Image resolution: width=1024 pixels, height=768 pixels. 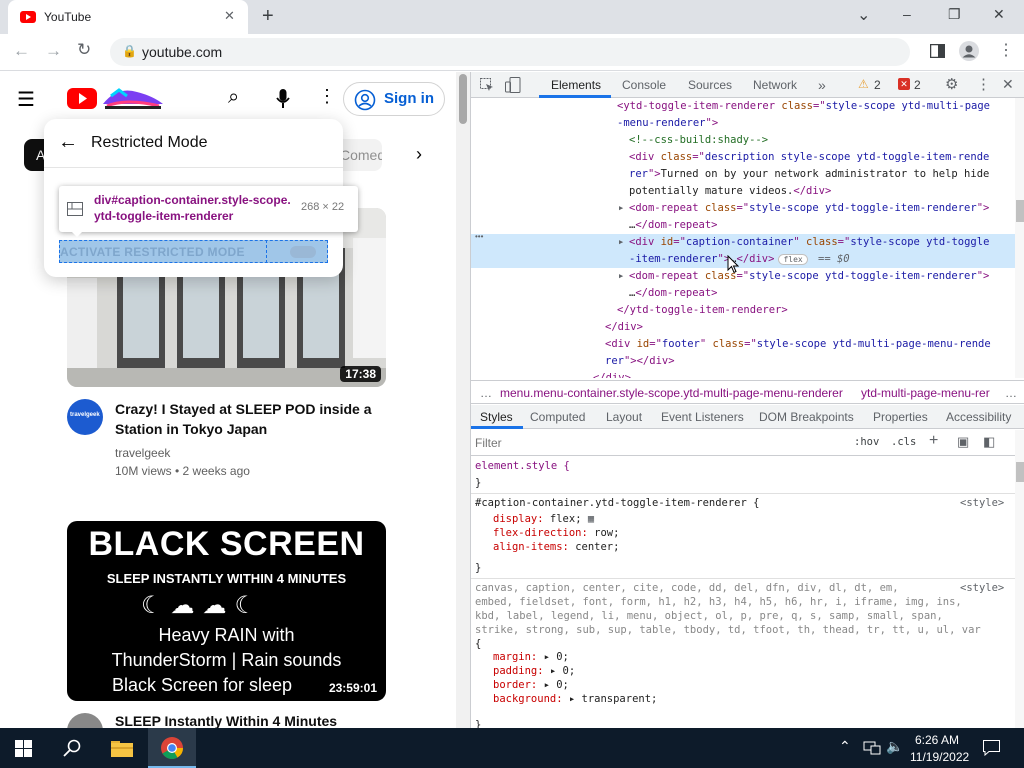 What do you see at coordinates (873, 85) in the screenshot?
I see `warnings-badge: ⚠ 2` at bounding box center [873, 85].